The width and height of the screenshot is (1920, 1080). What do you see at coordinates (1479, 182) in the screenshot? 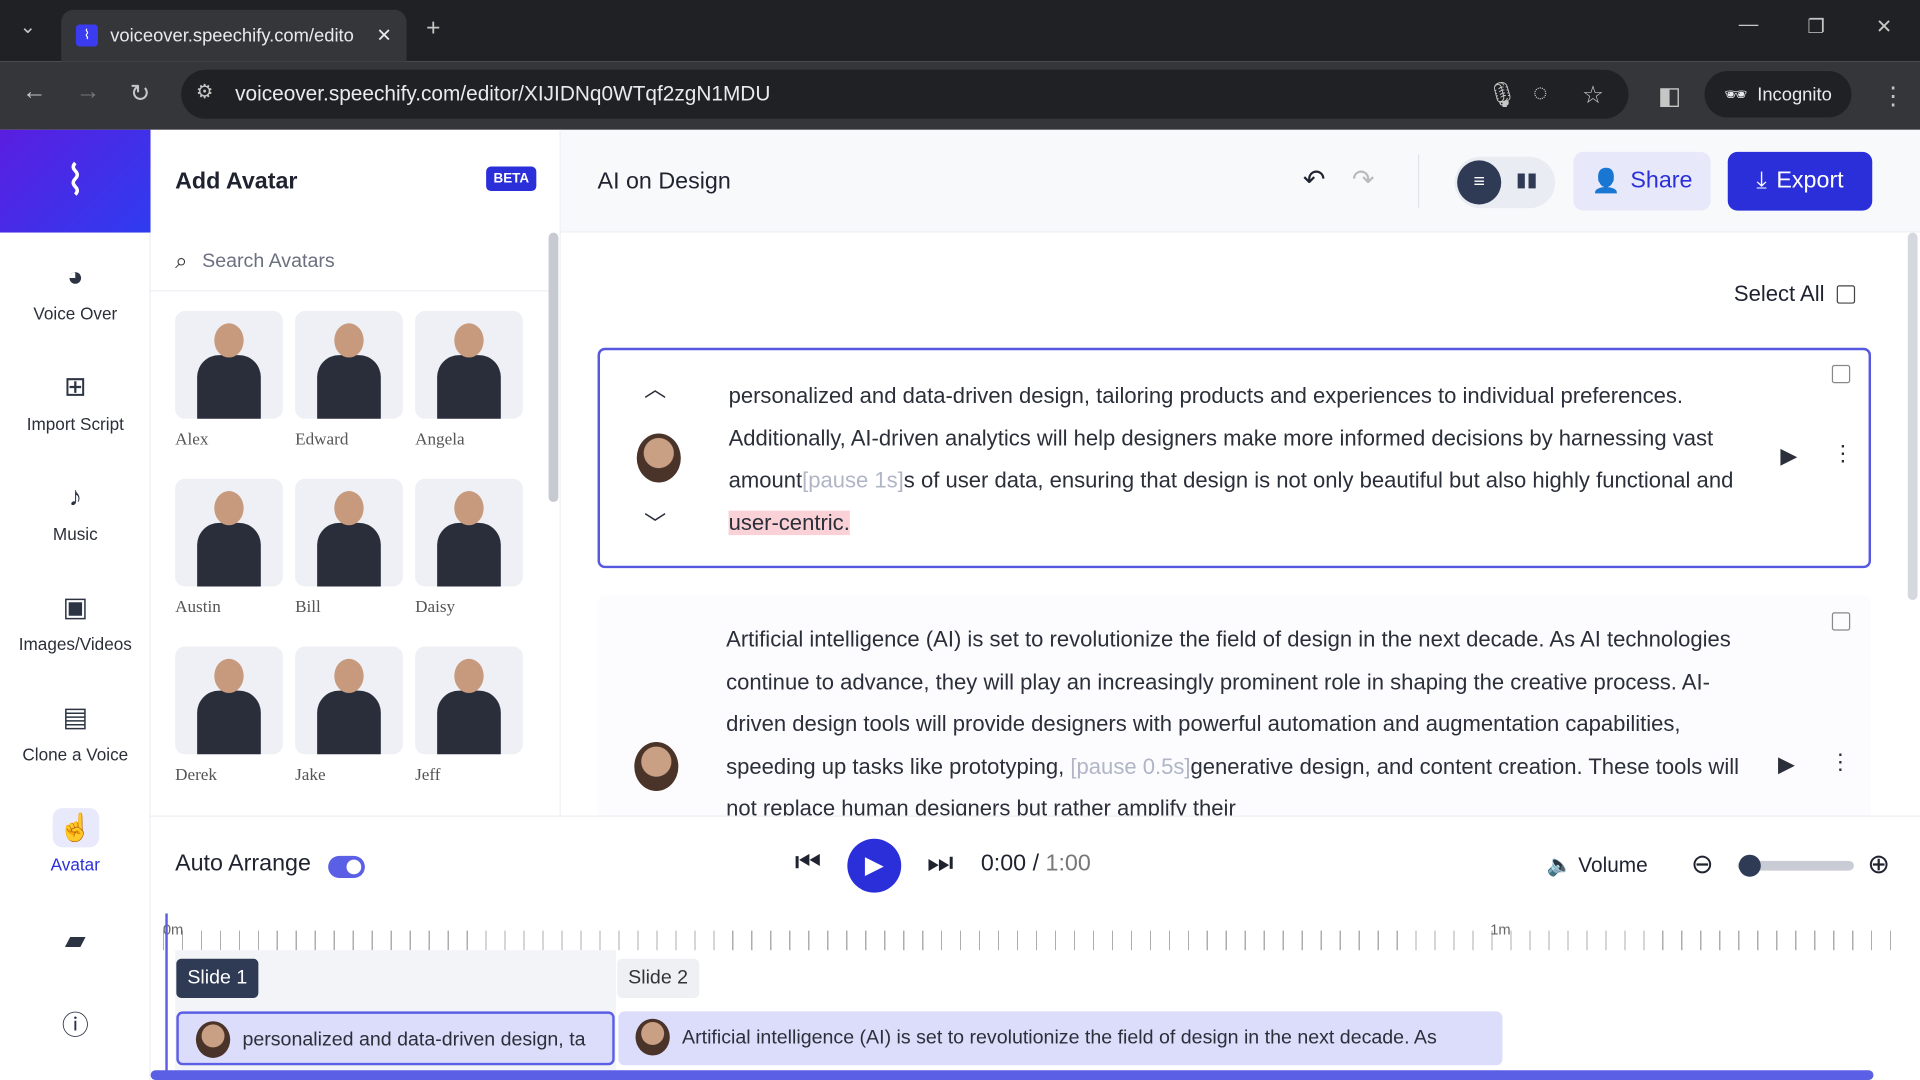
I see `script-view-icon: ≡` at bounding box center [1479, 182].